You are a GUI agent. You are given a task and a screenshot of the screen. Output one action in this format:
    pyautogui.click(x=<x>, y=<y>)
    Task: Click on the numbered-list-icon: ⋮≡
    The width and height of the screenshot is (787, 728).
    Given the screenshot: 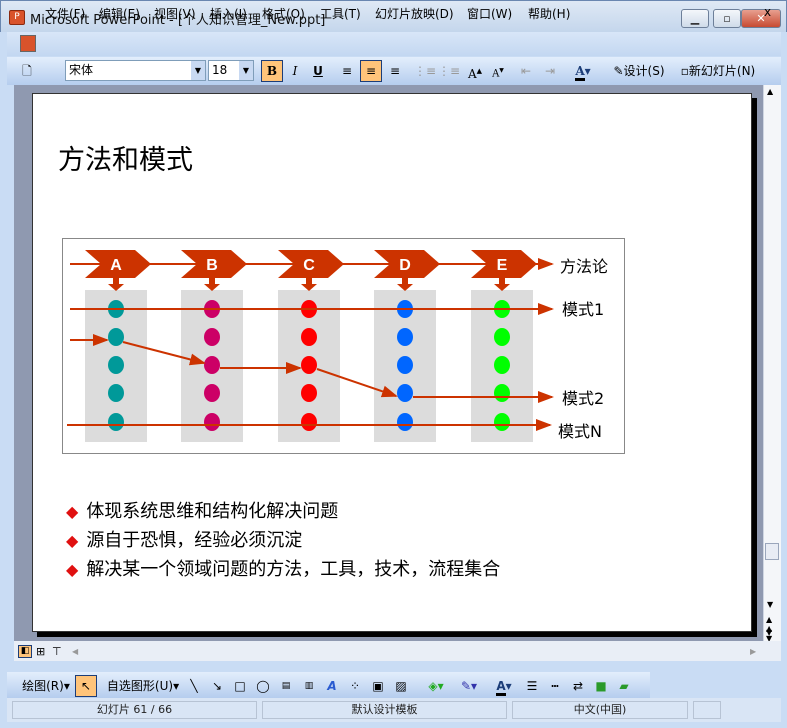 What is the action you would take?
    pyautogui.click(x=424, y=71)
    